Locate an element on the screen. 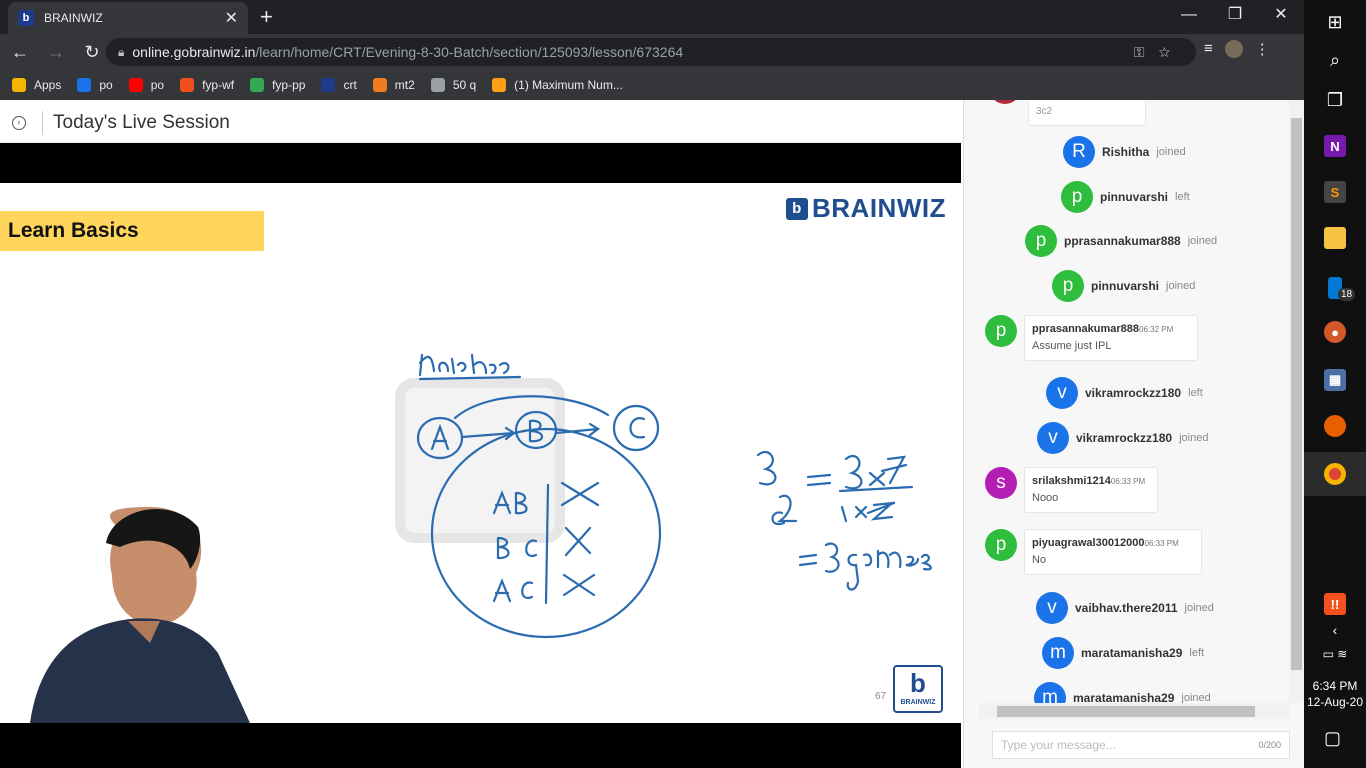 The height and width of the screenshot is (768, 1366). message-bubble: piyuagrawal3001200006:33 PM No is located at coordinates (1113, 552).